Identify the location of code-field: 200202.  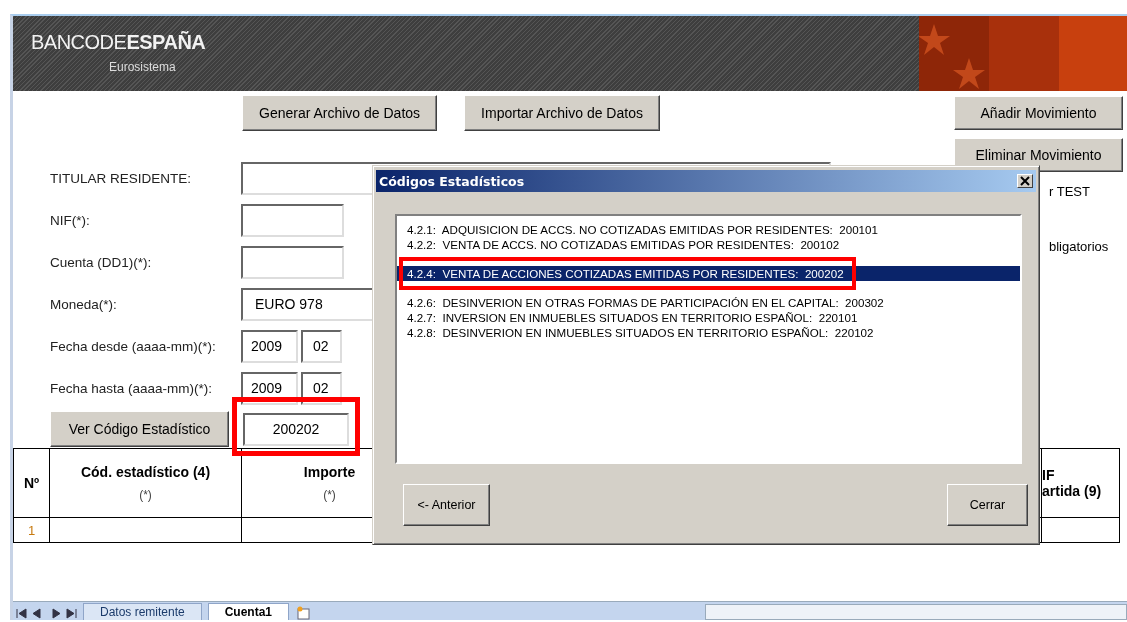
(296, 429).